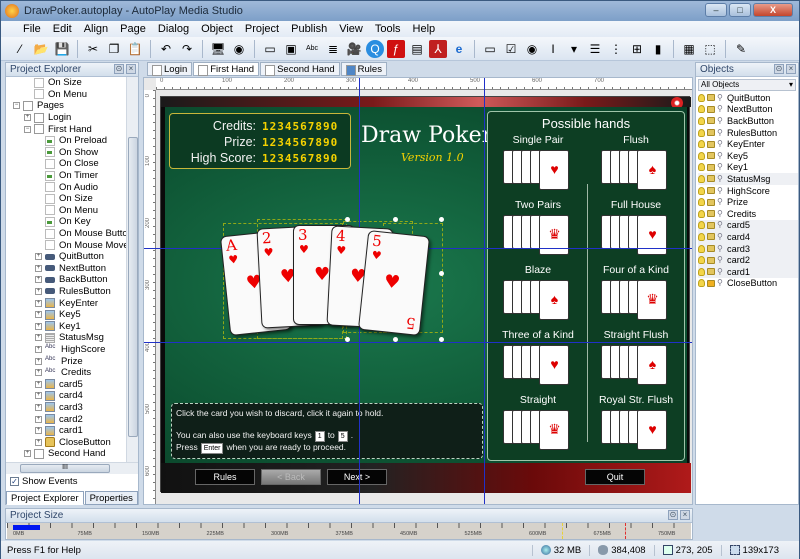 The image size is (800, 559). I want to click on tree-item: + Abc Prize, so click(67, 361).